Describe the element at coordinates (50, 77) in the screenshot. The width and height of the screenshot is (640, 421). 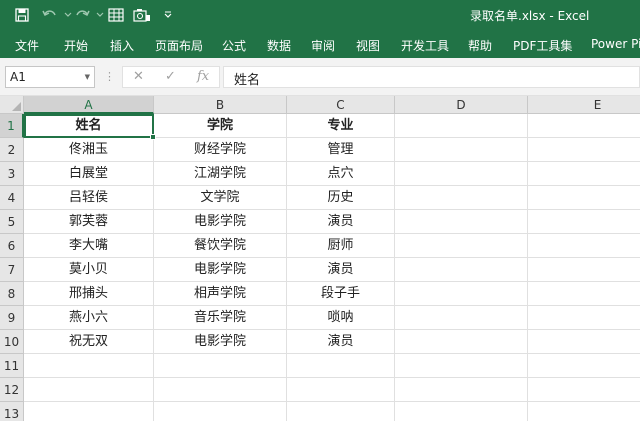
I see `name-box: A1 ▼` at that location.